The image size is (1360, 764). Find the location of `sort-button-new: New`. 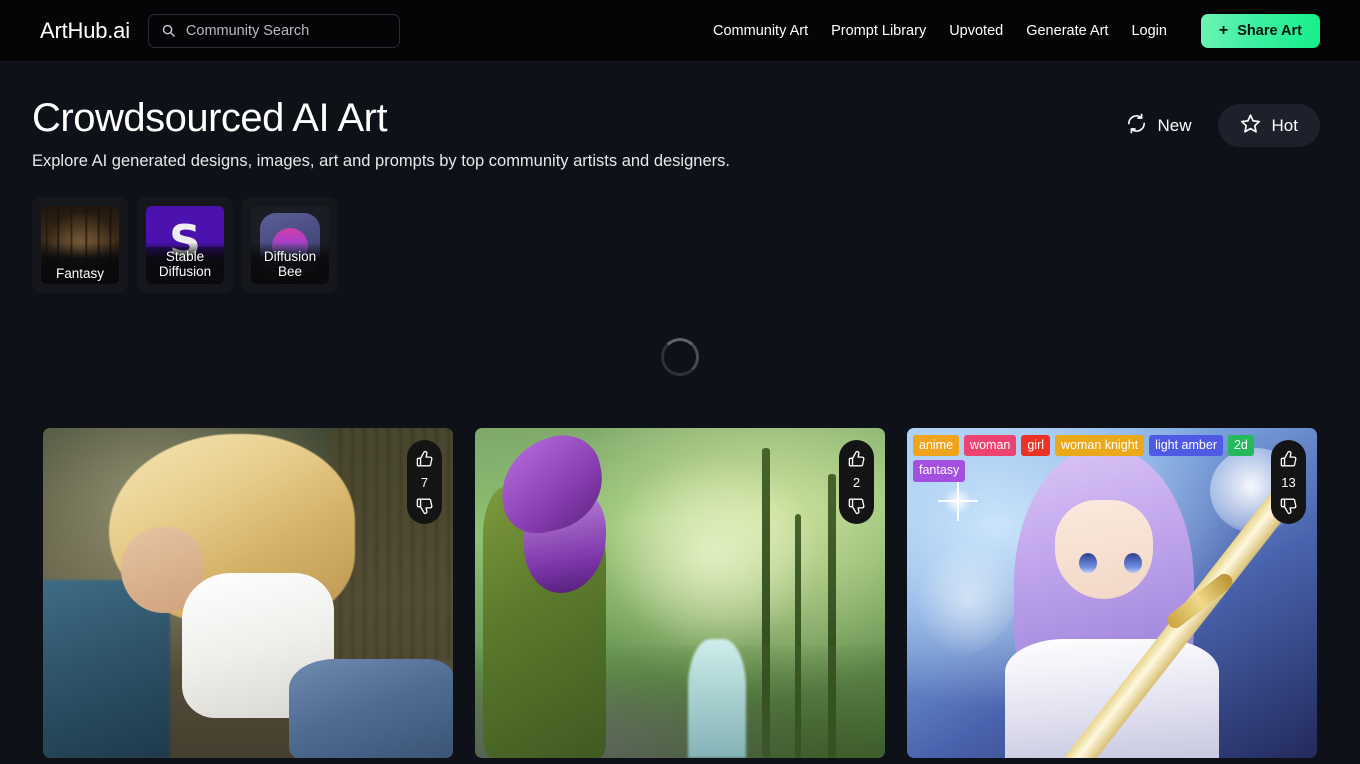

sort-button-new: New is located at coordinates (1159, 125).